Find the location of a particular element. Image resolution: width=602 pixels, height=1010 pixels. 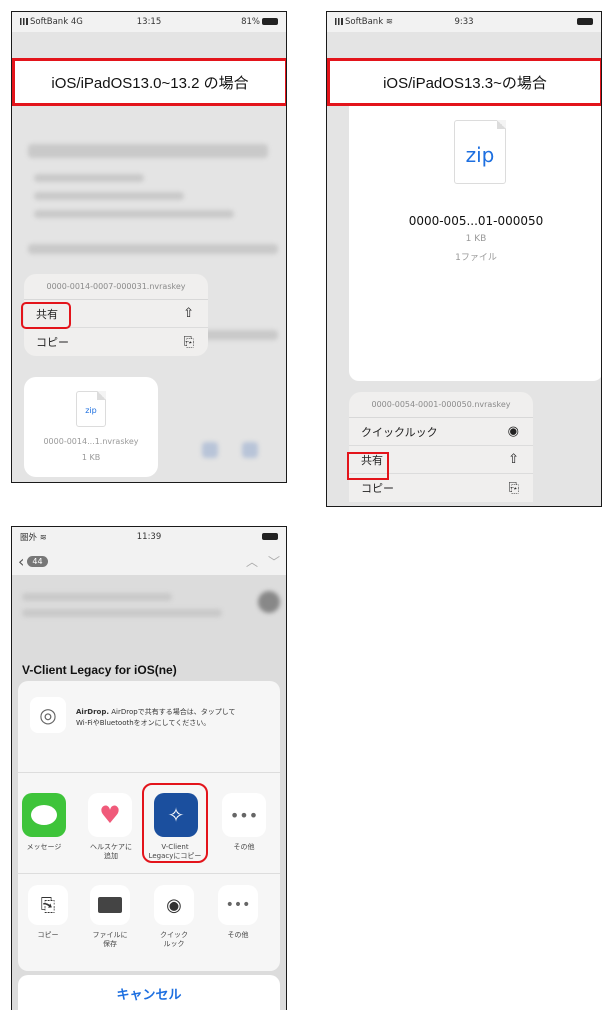

action-quicklook: ◉ is located at coordinates (174, 905).